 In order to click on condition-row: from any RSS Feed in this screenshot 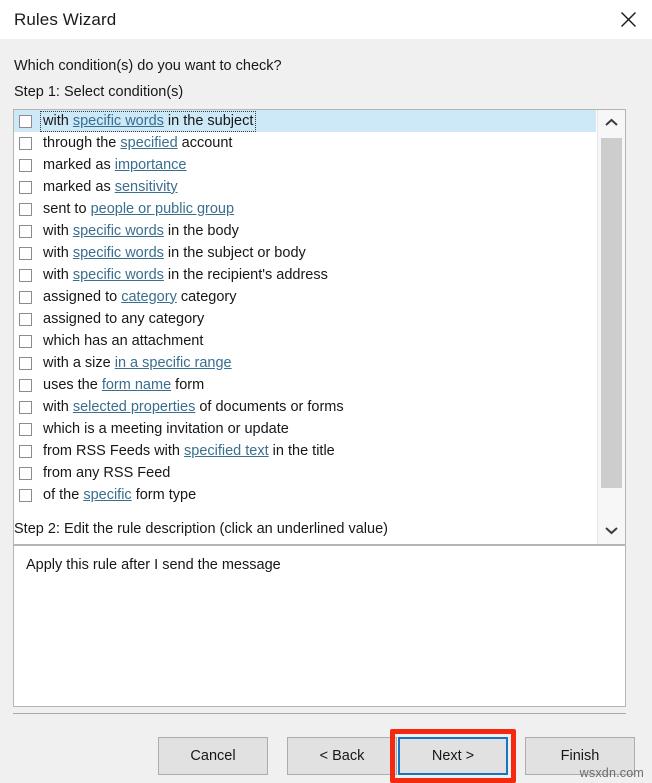, I will do `click(305, 473)`.